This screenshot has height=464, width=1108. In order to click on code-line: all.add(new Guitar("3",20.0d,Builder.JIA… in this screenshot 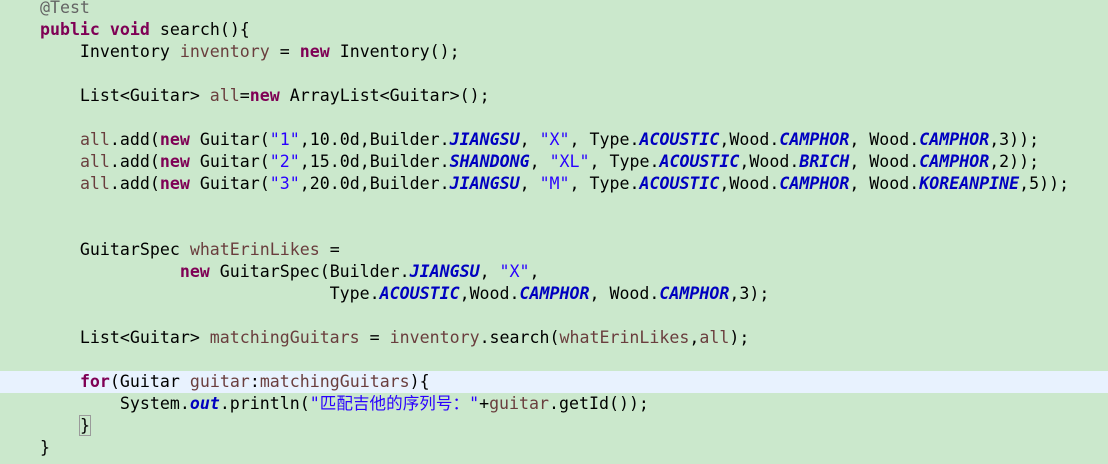, I will do `click(554, 184)`.